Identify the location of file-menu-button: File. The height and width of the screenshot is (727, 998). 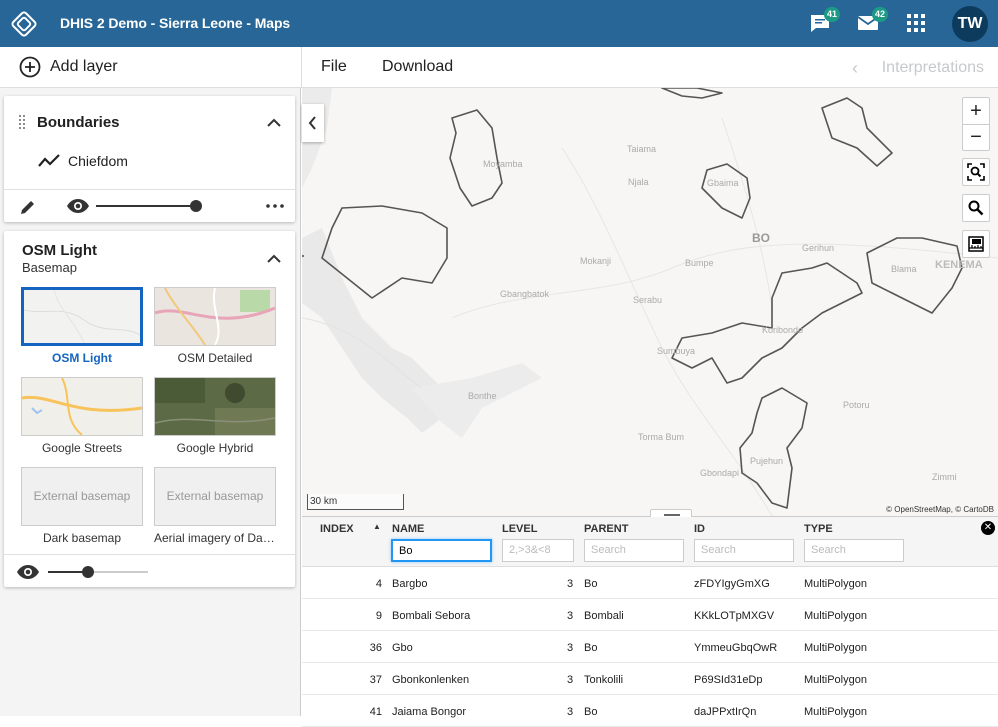
(334, 67).